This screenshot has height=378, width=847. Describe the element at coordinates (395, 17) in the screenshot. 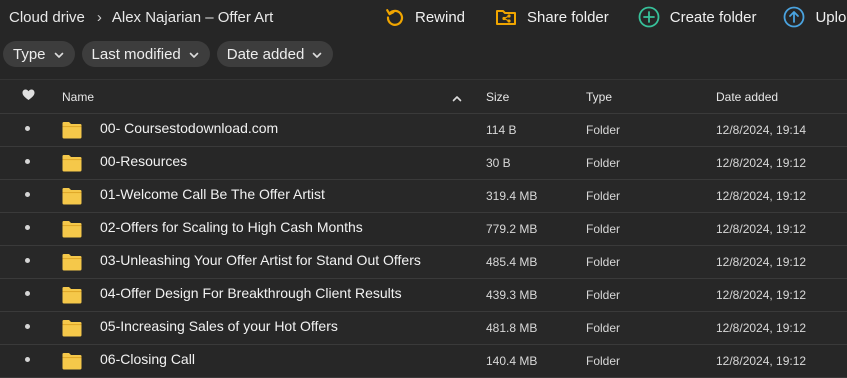

I see `rewind-icon` at that location.